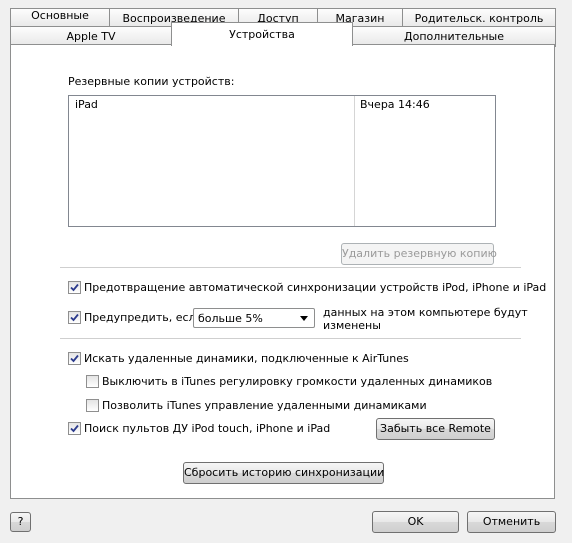 The width and height of the screenshot is (572, 543). What do you see at coordinates (511, 522) in the screenshot?
I see `cancel-button: Отменить` at bounding box center [511, 522].